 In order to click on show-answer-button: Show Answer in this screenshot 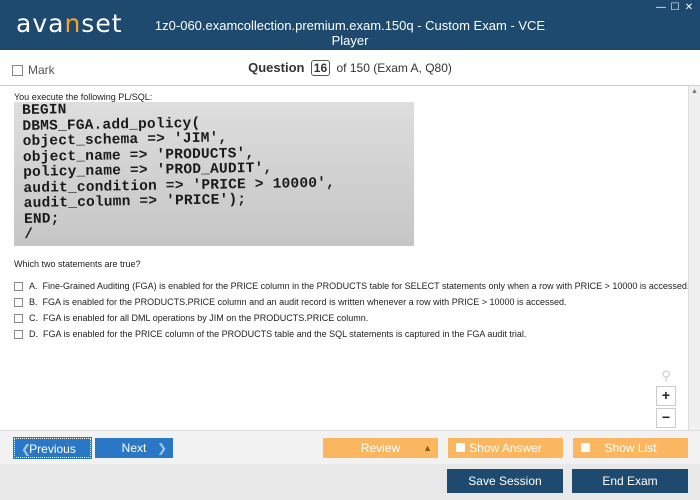, I will do `click(505, 448)`.